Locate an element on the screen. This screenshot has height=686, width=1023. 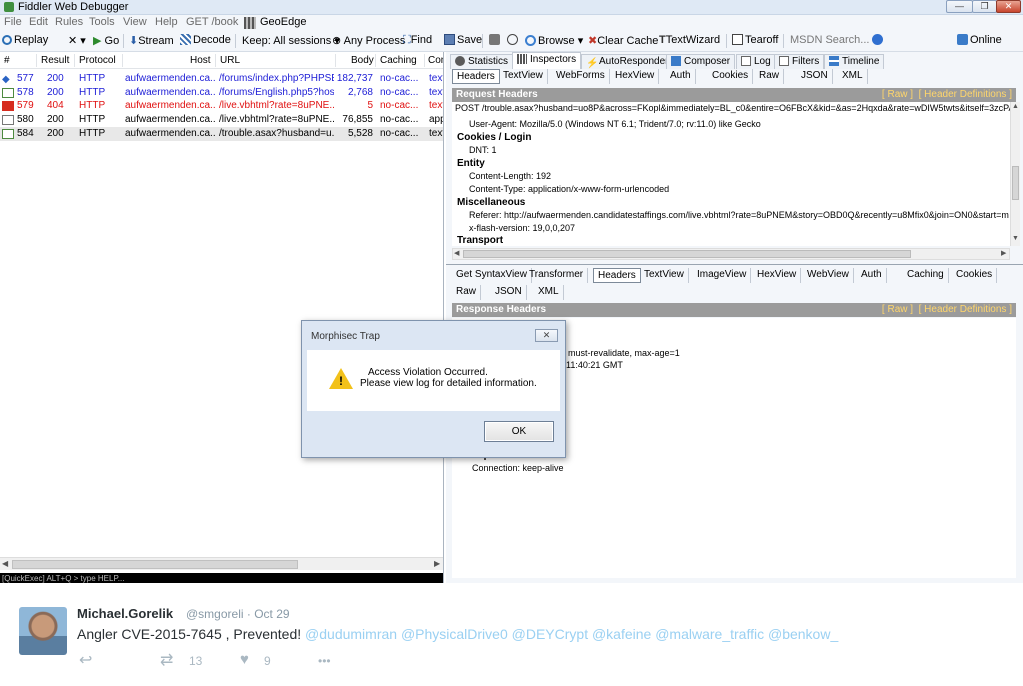
response-raw-link: [ Raw ] is located at coordinates (897, 309).